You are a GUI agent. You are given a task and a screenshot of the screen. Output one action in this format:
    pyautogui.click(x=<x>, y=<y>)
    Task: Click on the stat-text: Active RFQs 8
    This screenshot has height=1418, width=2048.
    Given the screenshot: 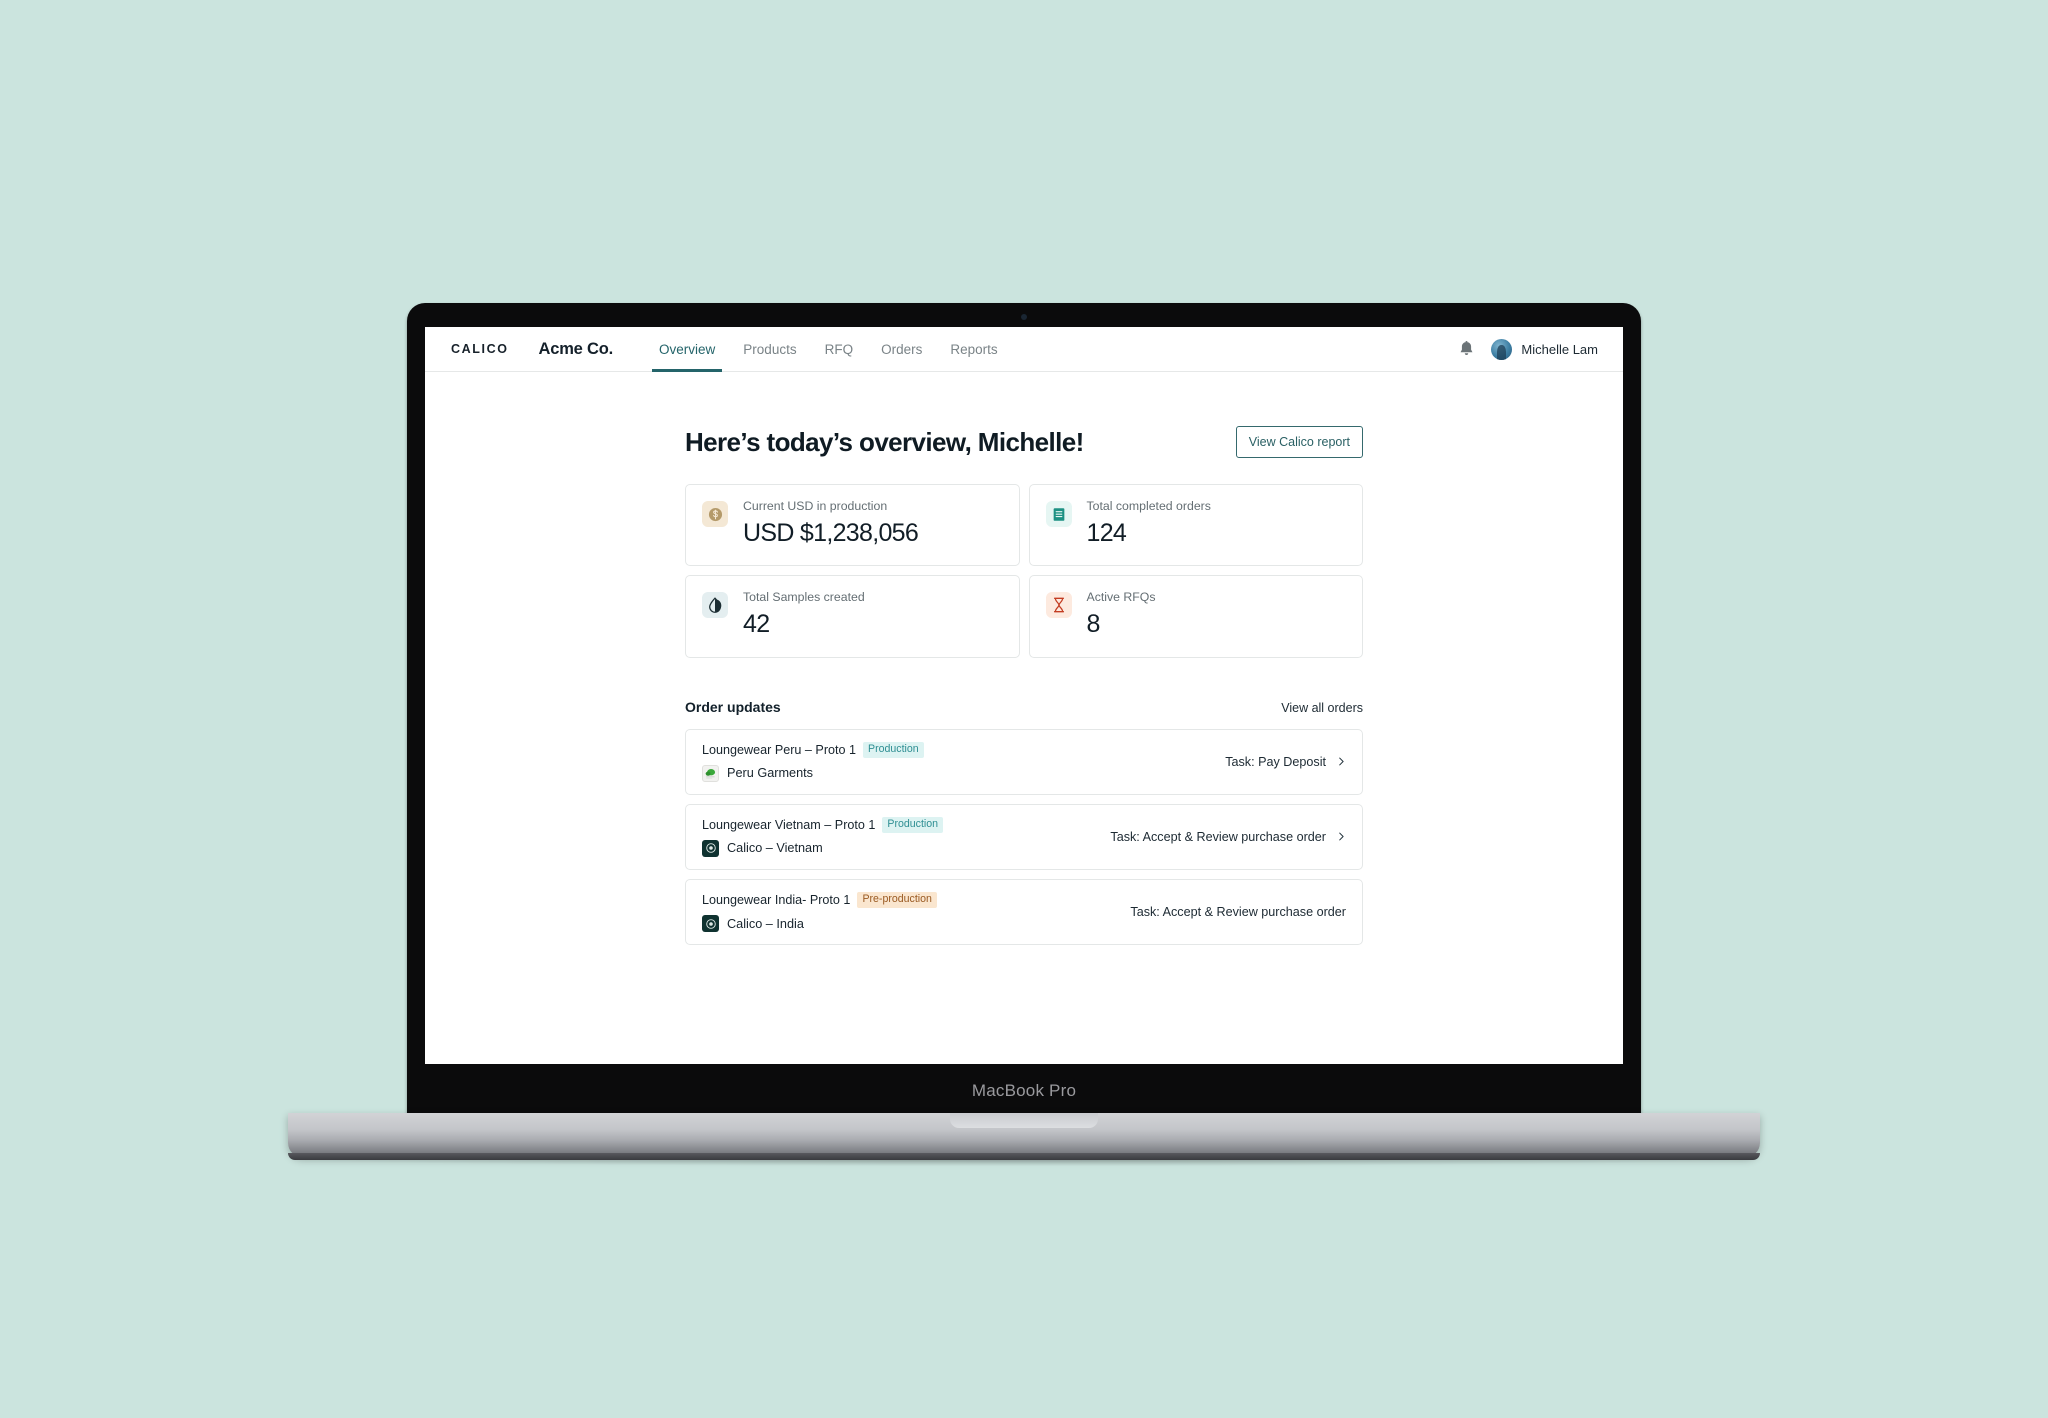 What is the action you would take?
    pyautogui.click(x=1121, y=614)
    